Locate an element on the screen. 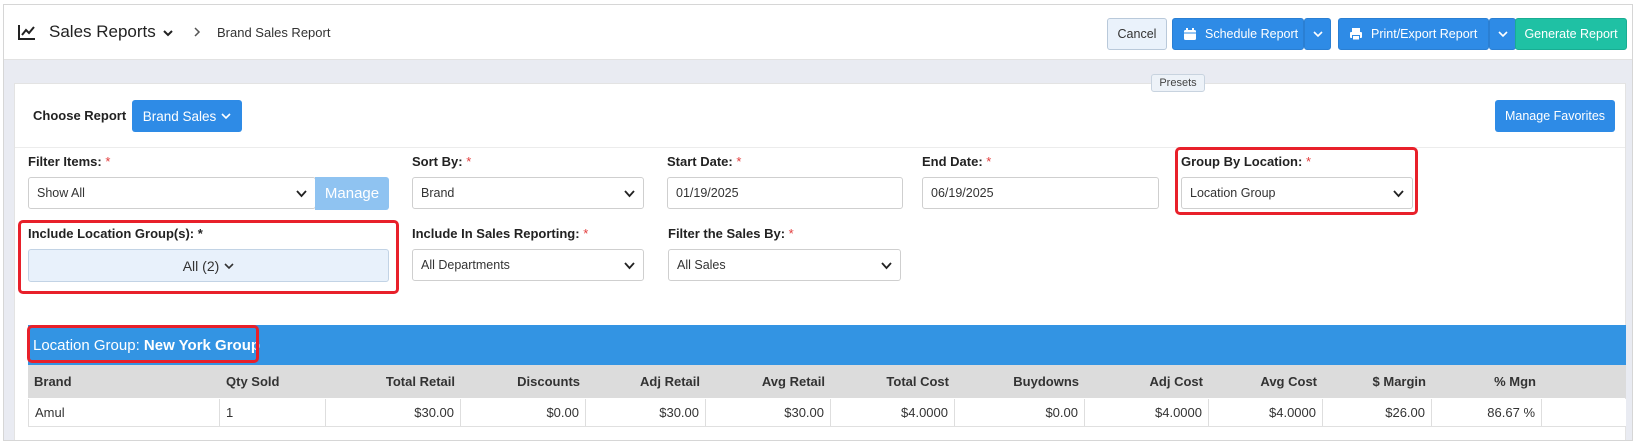 The height and width of the screenshot is (445, 1638). group-by-highlight is located at coordinates (1296, 181).